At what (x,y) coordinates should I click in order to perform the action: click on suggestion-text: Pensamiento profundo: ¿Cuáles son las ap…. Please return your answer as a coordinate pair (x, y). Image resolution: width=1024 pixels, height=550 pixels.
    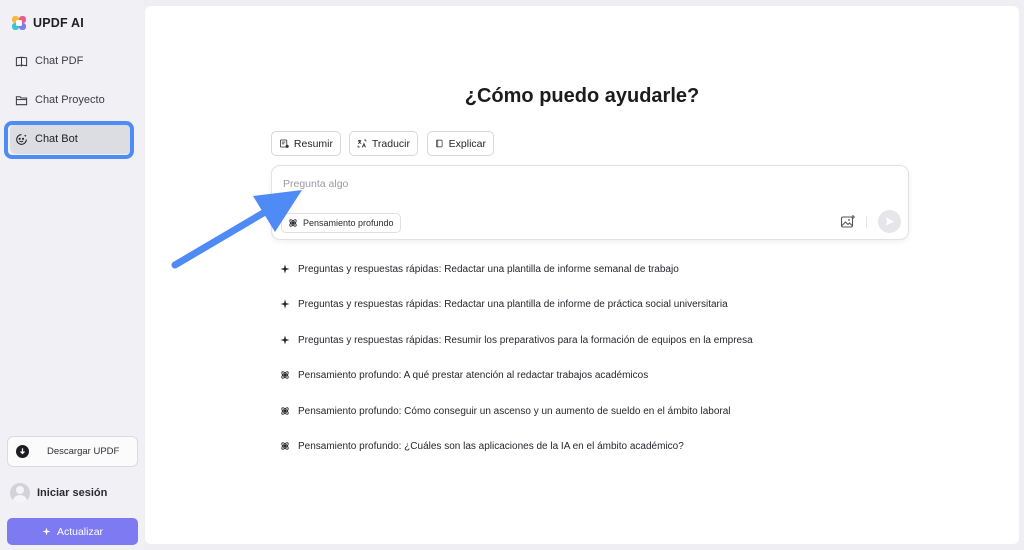
    Looking at the image, I should click on (491, 446).